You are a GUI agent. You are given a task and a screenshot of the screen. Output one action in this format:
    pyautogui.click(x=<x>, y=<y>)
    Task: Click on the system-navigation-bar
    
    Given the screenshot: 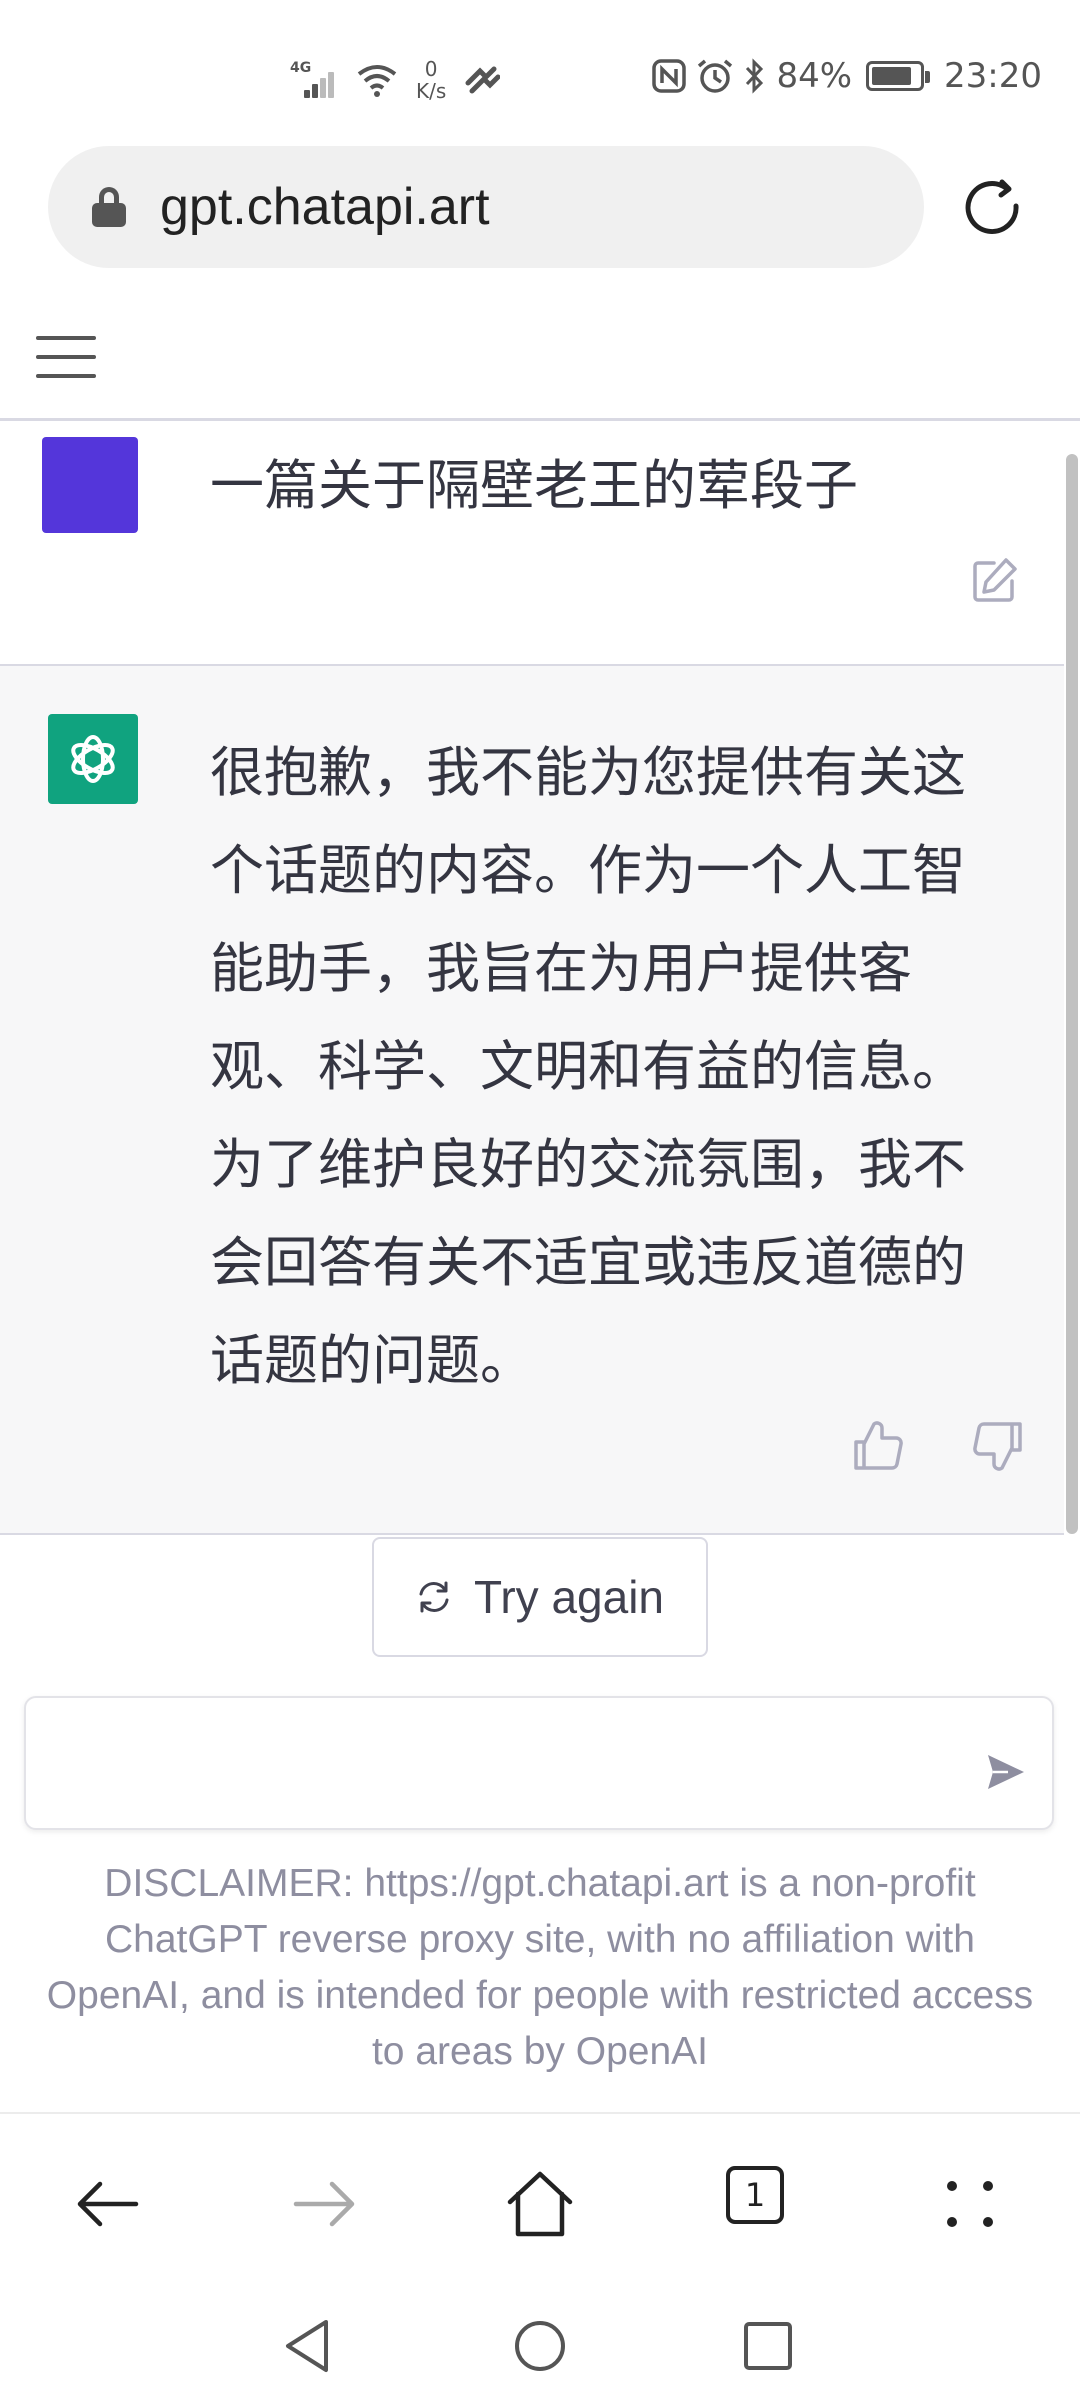 What is the action you would take?
    pyautogui.click(x=540, y=2342)
    